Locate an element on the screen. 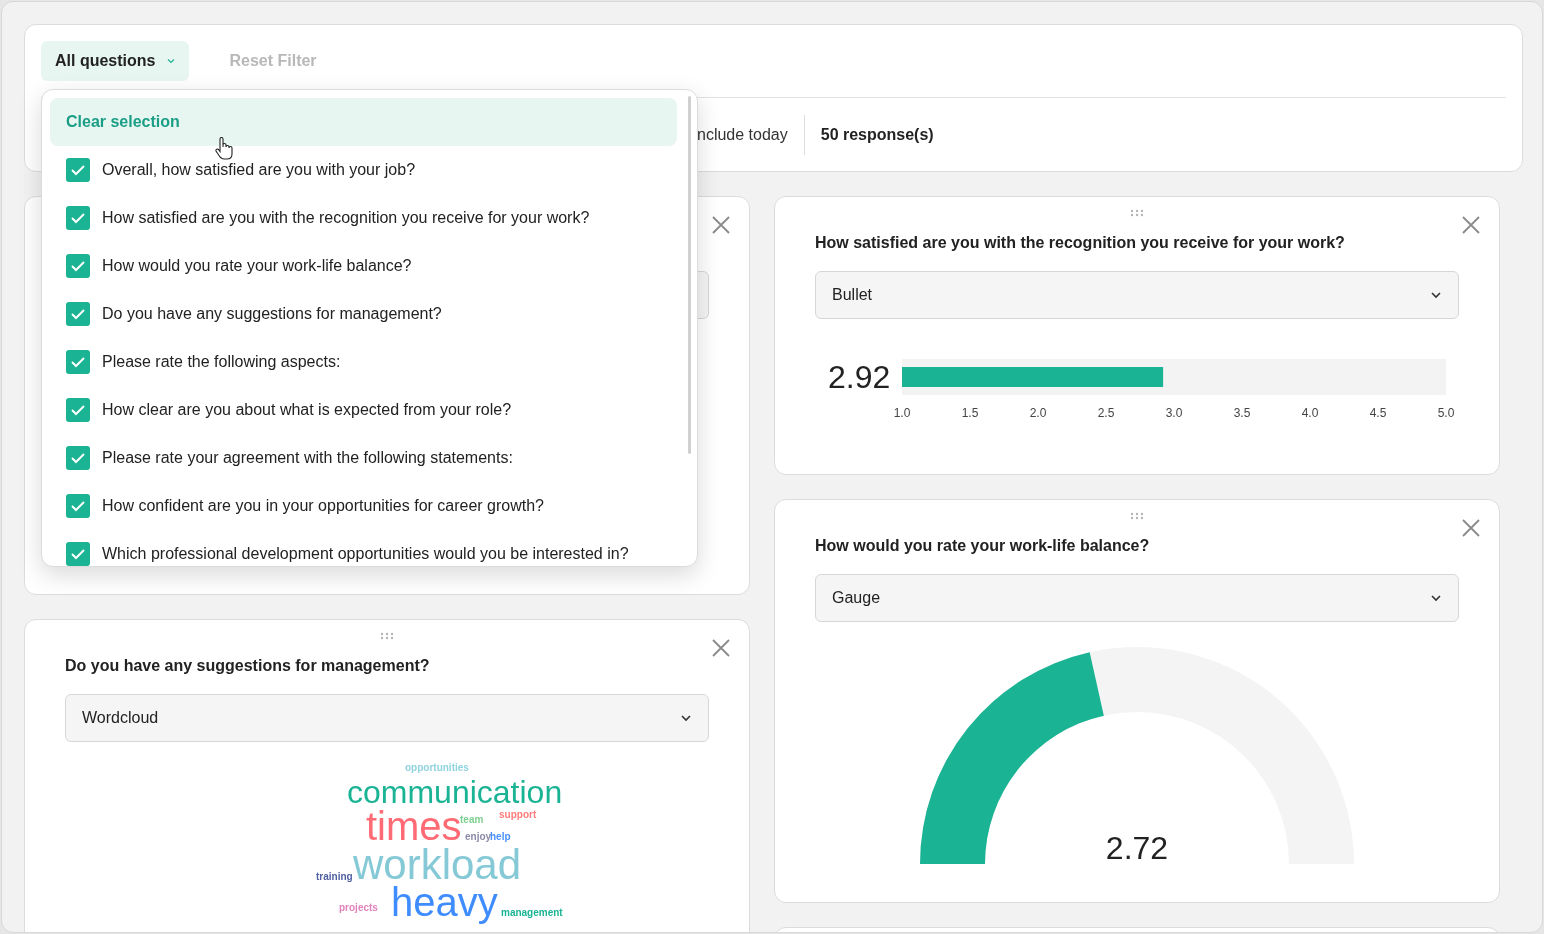 Image resolution: width=1544 pixels, height=934 pixels. cloud-word: enjoy is located at coordinates (478, 837).